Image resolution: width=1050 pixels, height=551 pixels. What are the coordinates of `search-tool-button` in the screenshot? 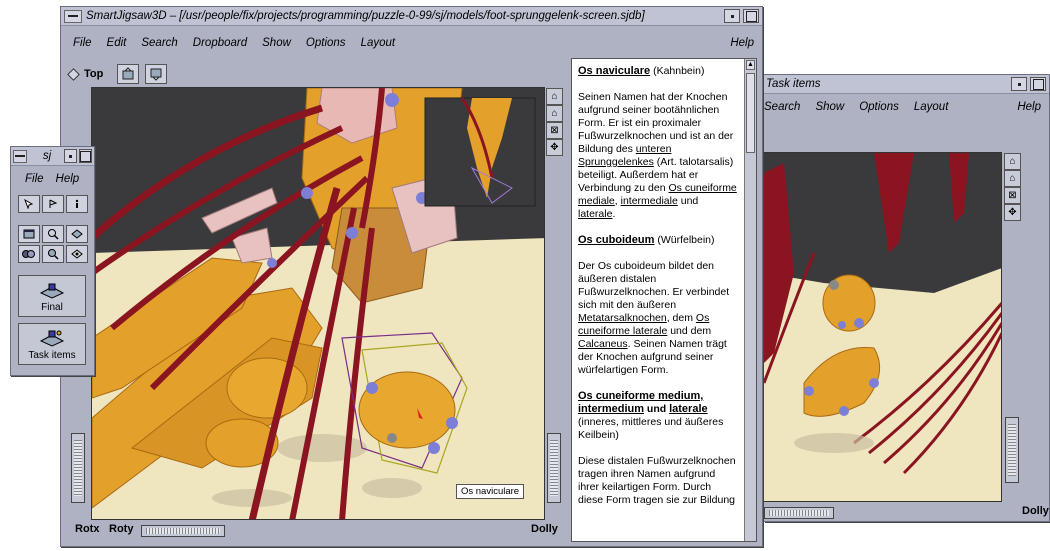 It's located at (53, 254).